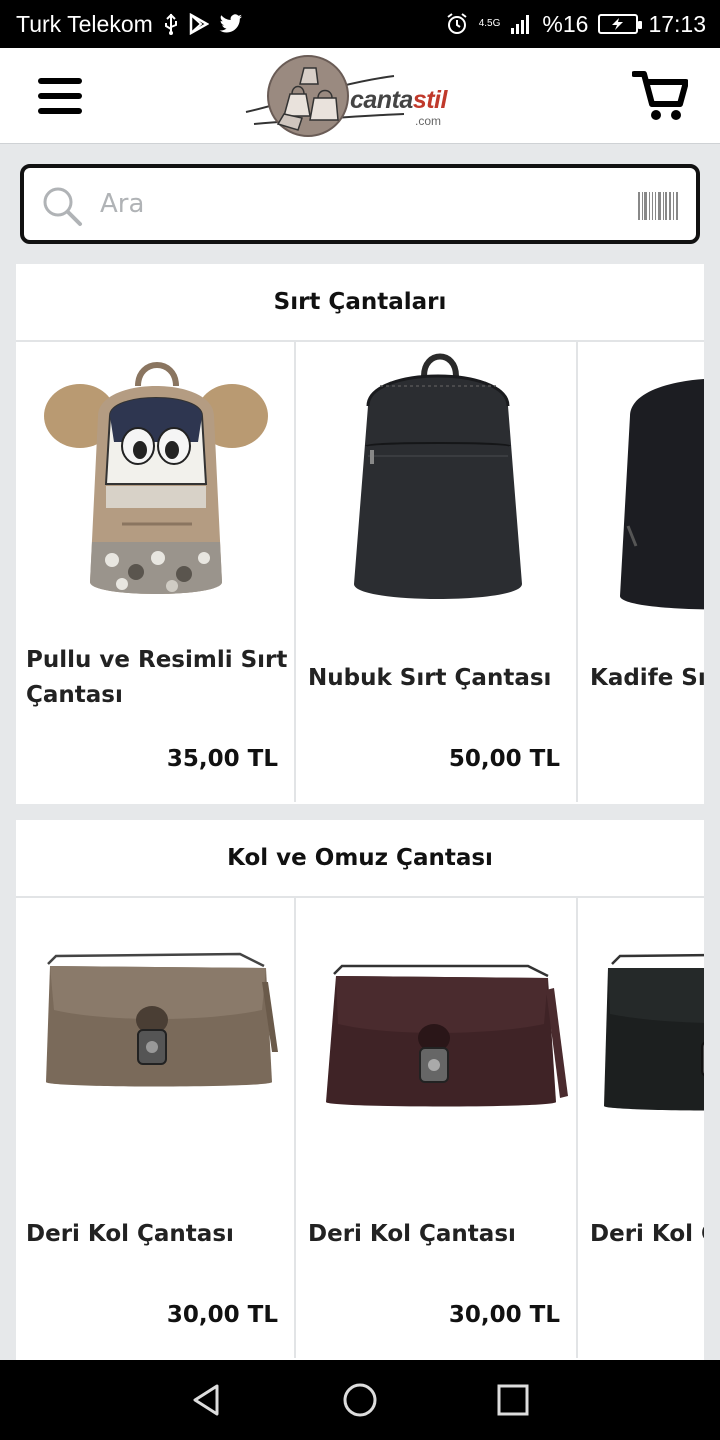 The image size is (720, 1440). Describe the element at coordinates (360, 24) in the screenshot. I see `status-bar: Turk Telekom 4.5G %16 17:13` at that location.